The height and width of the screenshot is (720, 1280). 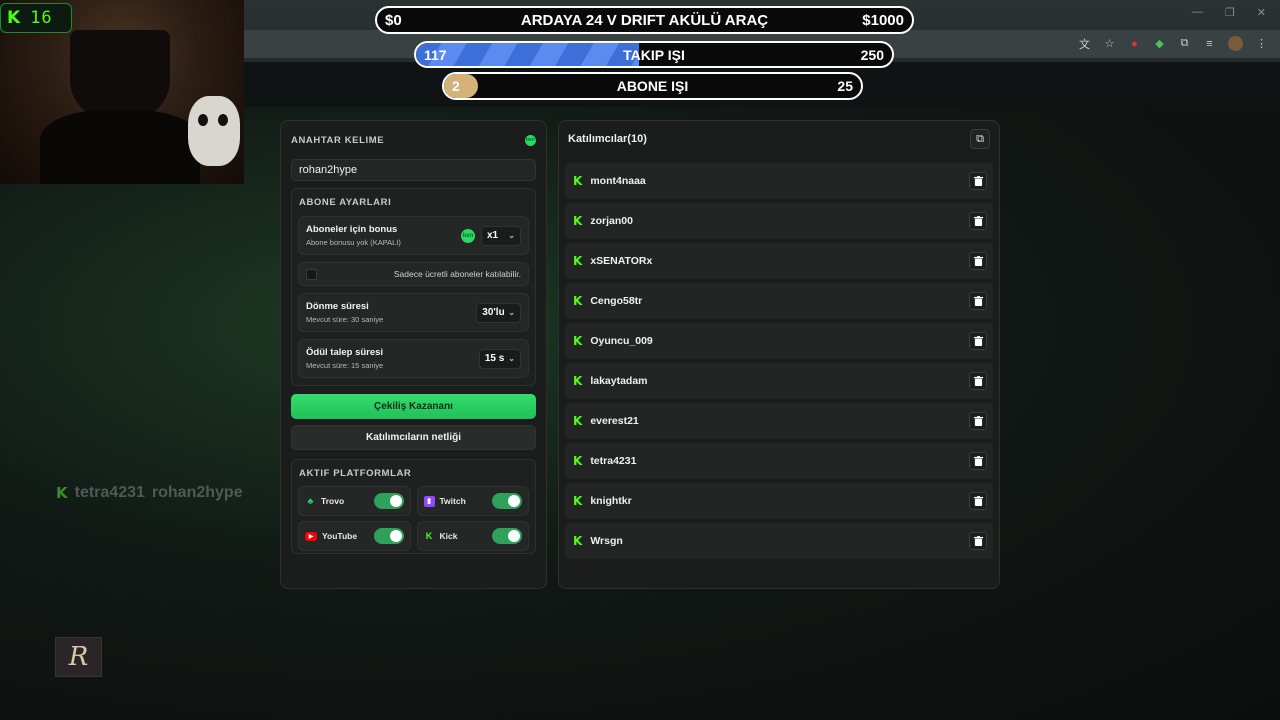 I want to click on participant-row: Klakaytadam, so click(x=779, y=381).